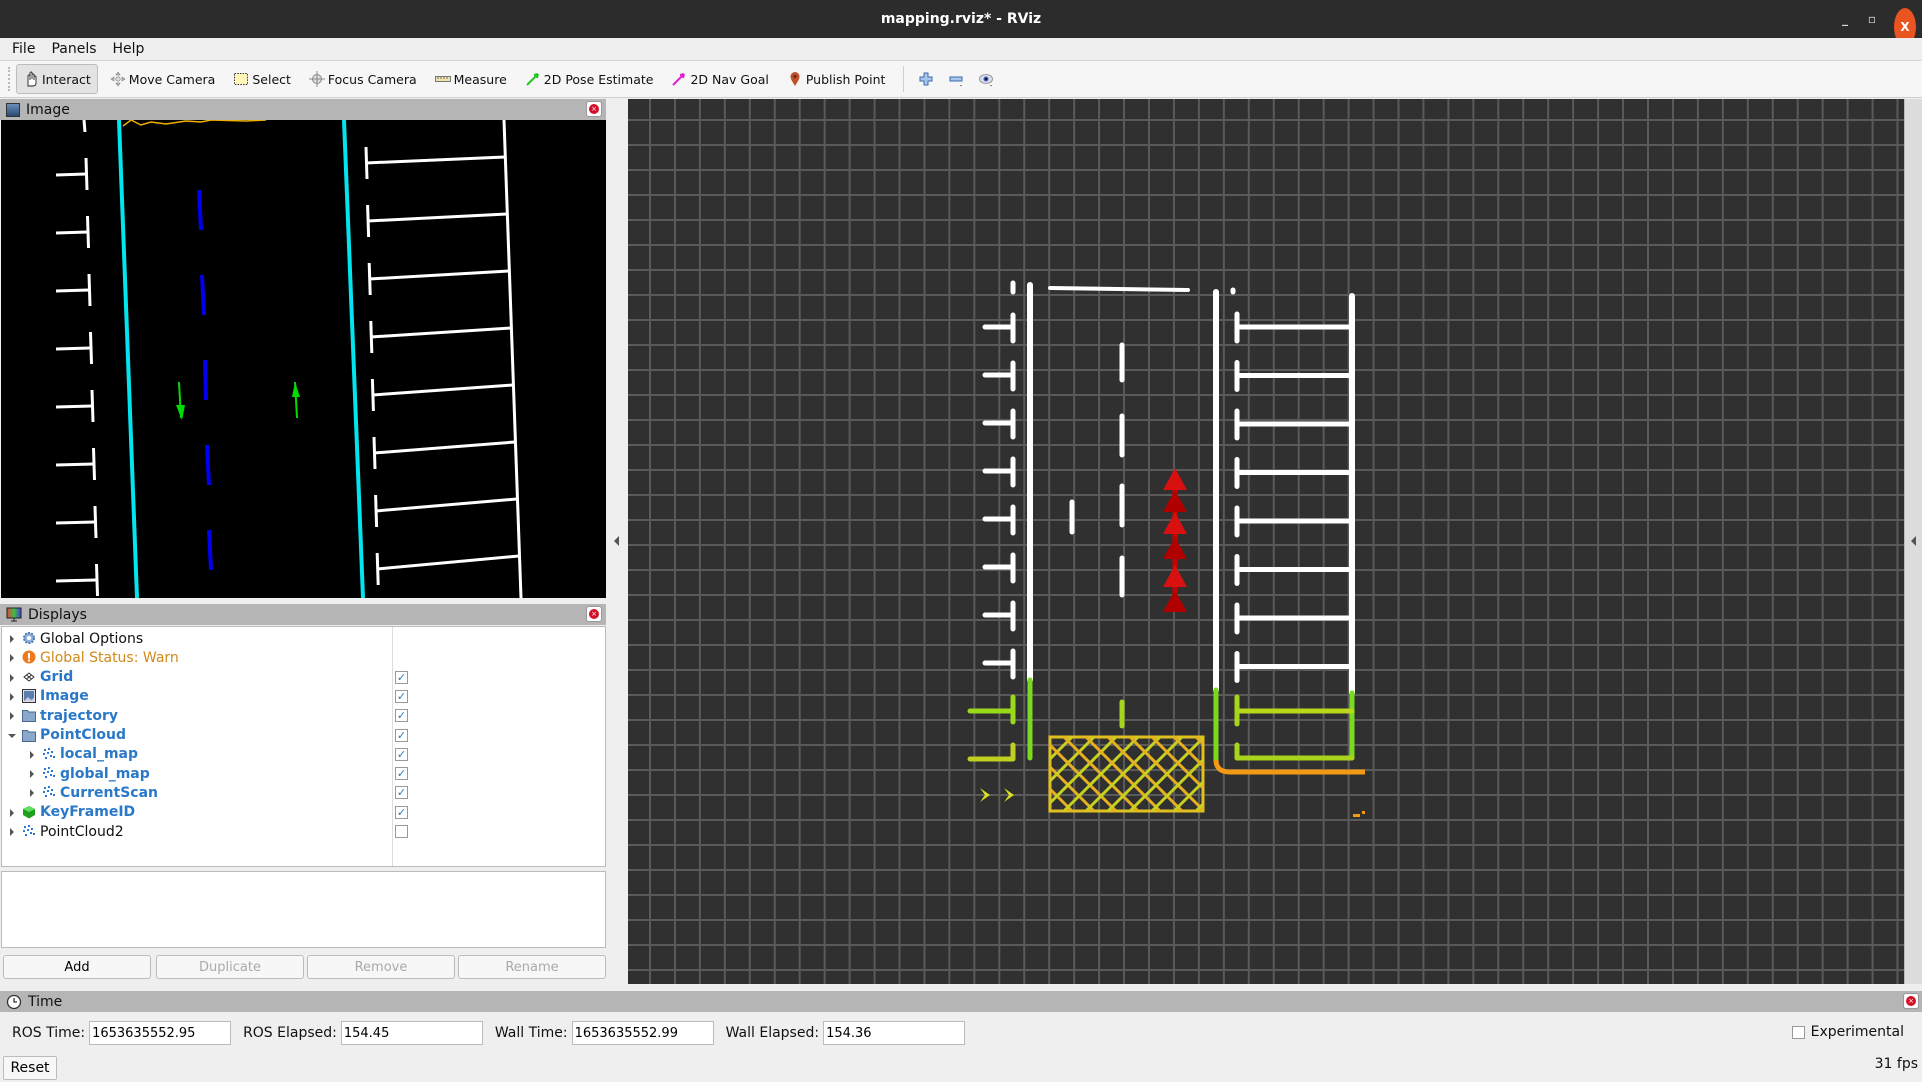 This screenshot has width=1922, height=1082. I want to click on close-time-panel-button: ×, so click(1911, 1001).